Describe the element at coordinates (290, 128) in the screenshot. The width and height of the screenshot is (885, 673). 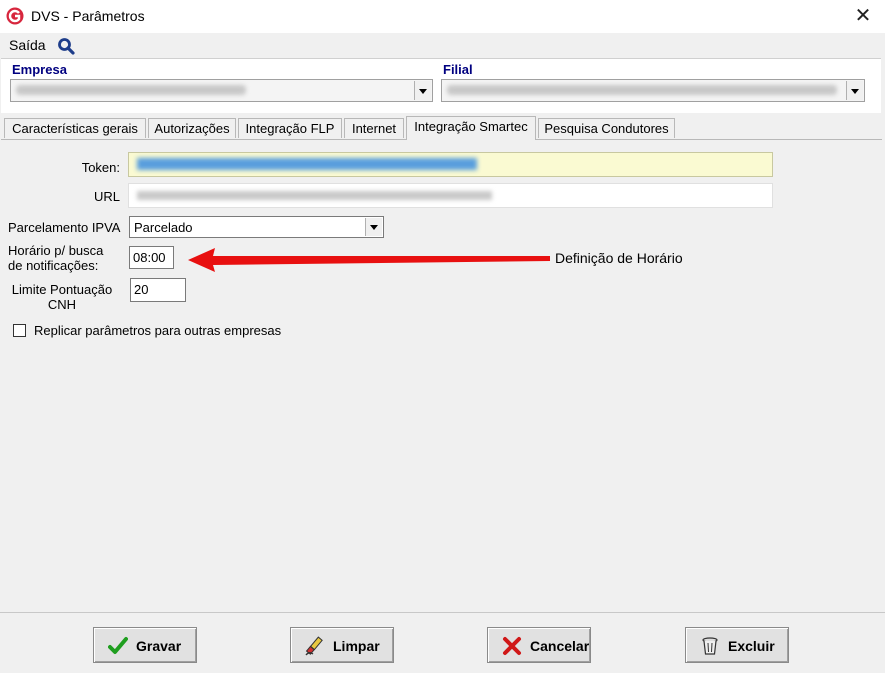
I see `tab-integracao-flp: Integração FLP` at that location.